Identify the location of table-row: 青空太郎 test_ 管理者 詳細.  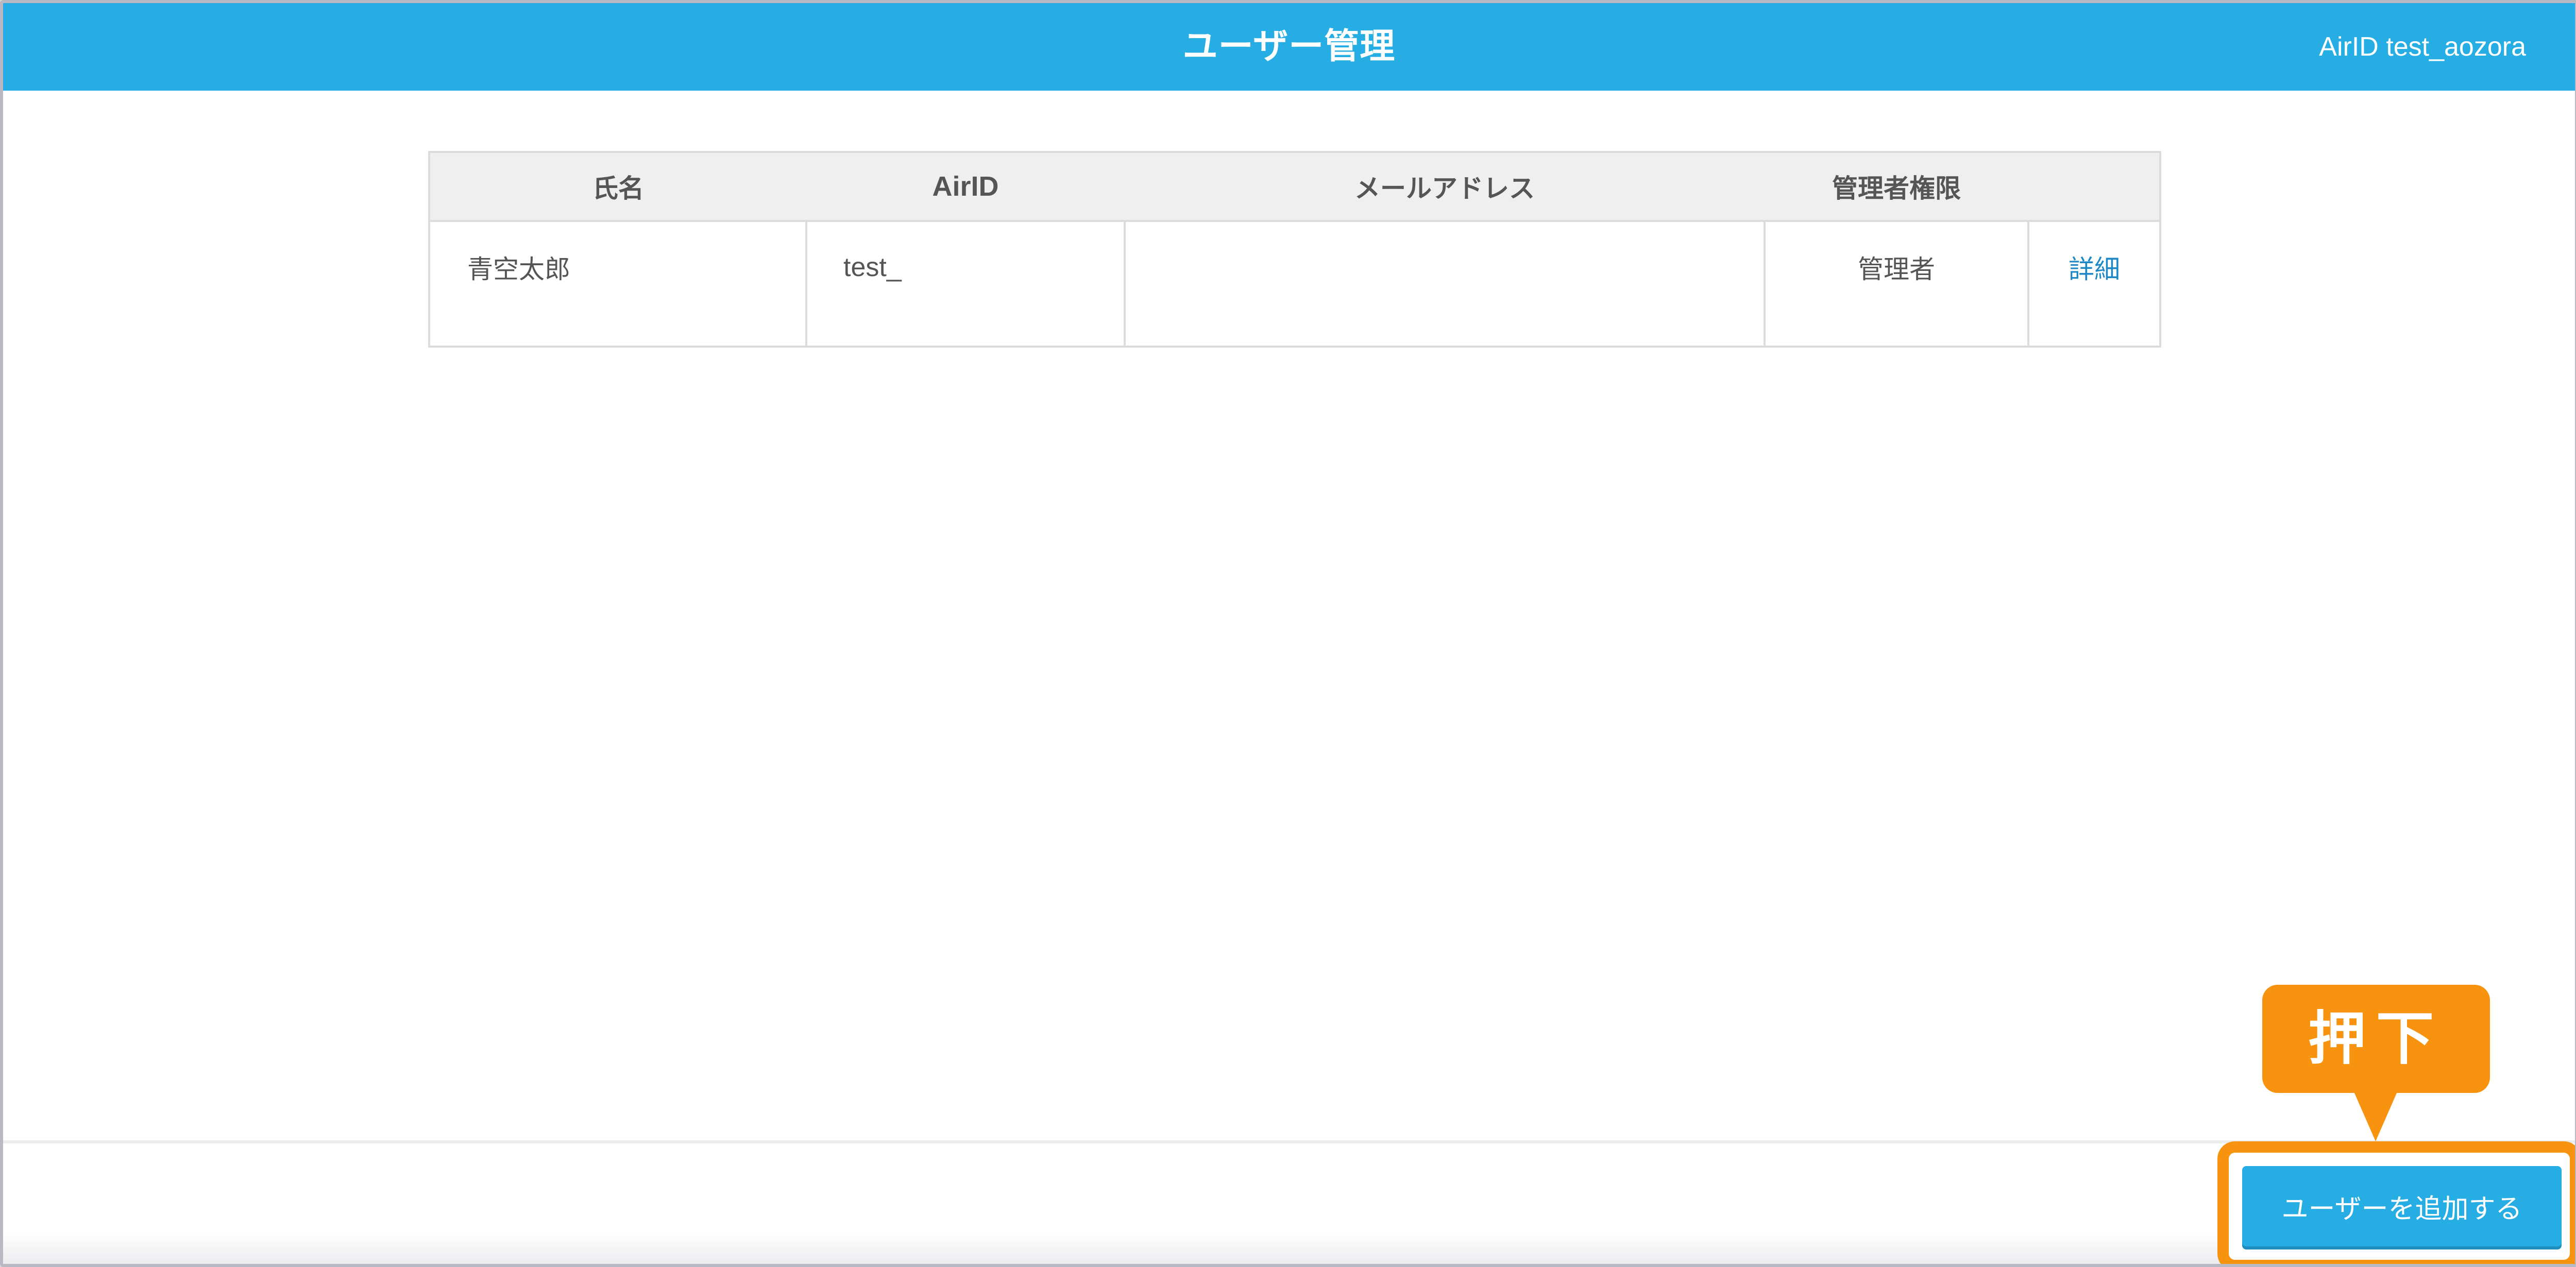
(1294, 284).